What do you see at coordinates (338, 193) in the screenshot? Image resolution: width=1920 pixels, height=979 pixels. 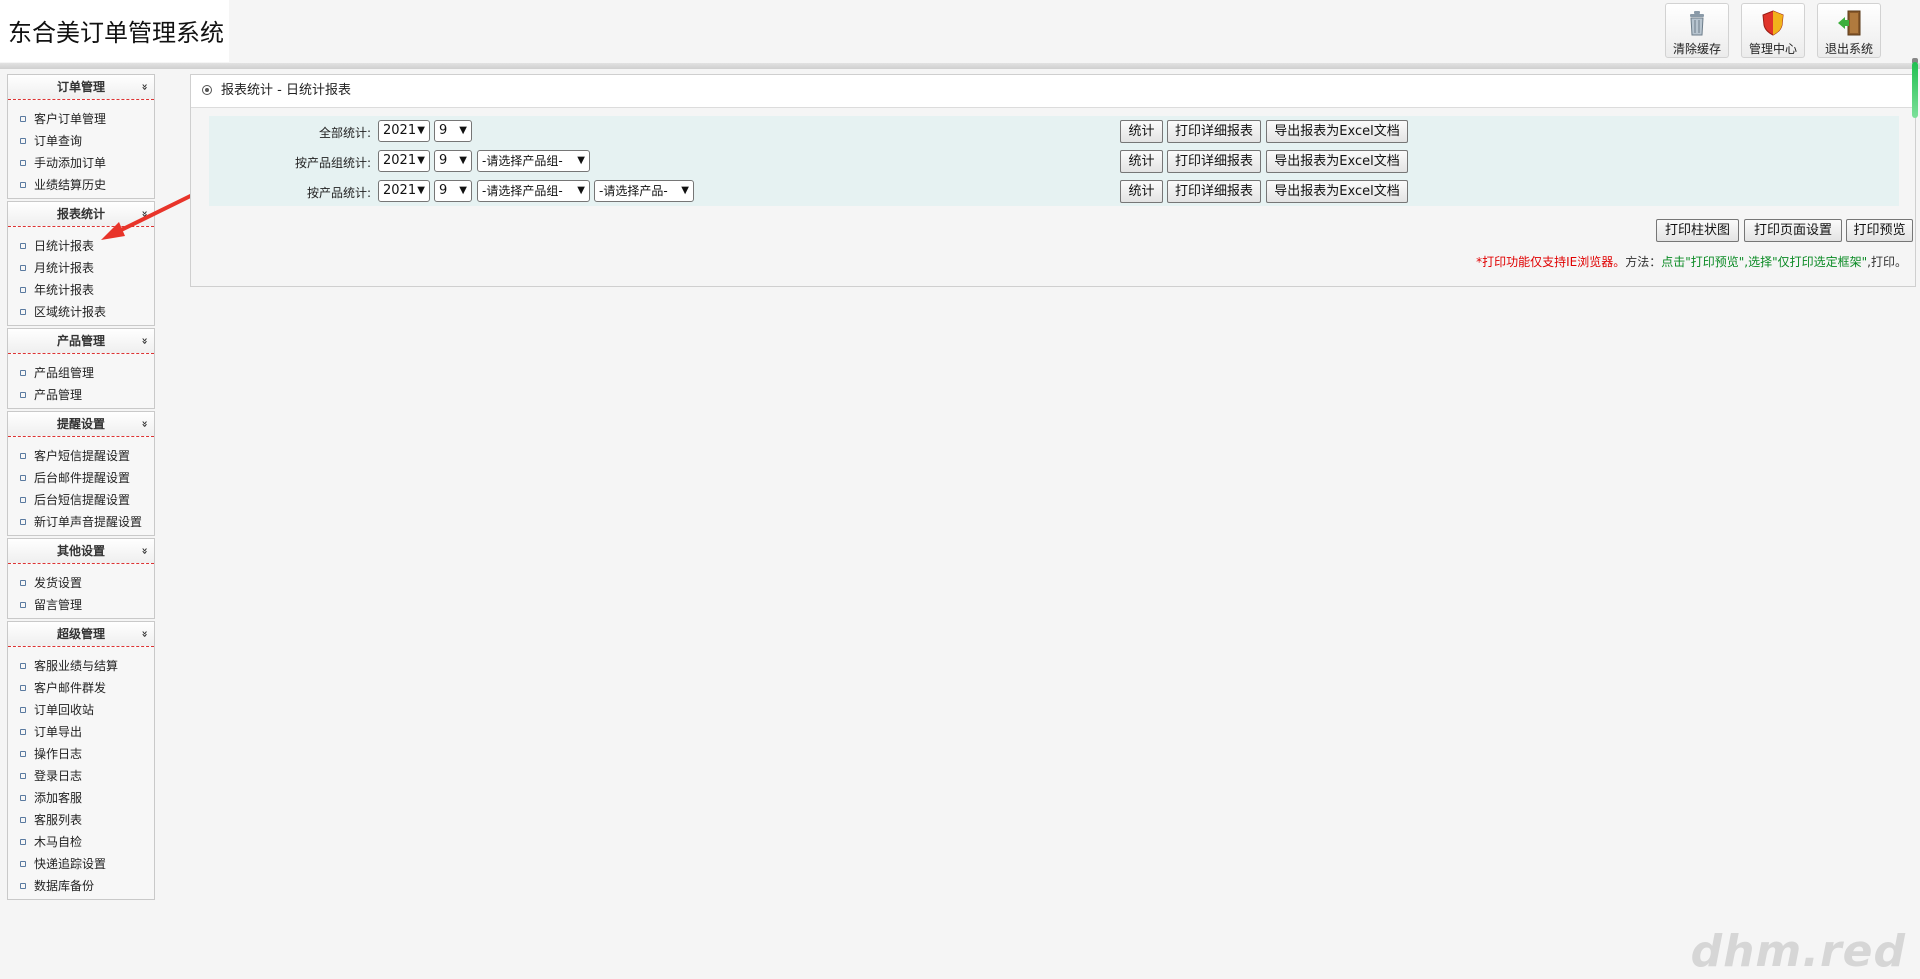 I see `row-label: 按产品统计:` at bounding box center [338, 193].